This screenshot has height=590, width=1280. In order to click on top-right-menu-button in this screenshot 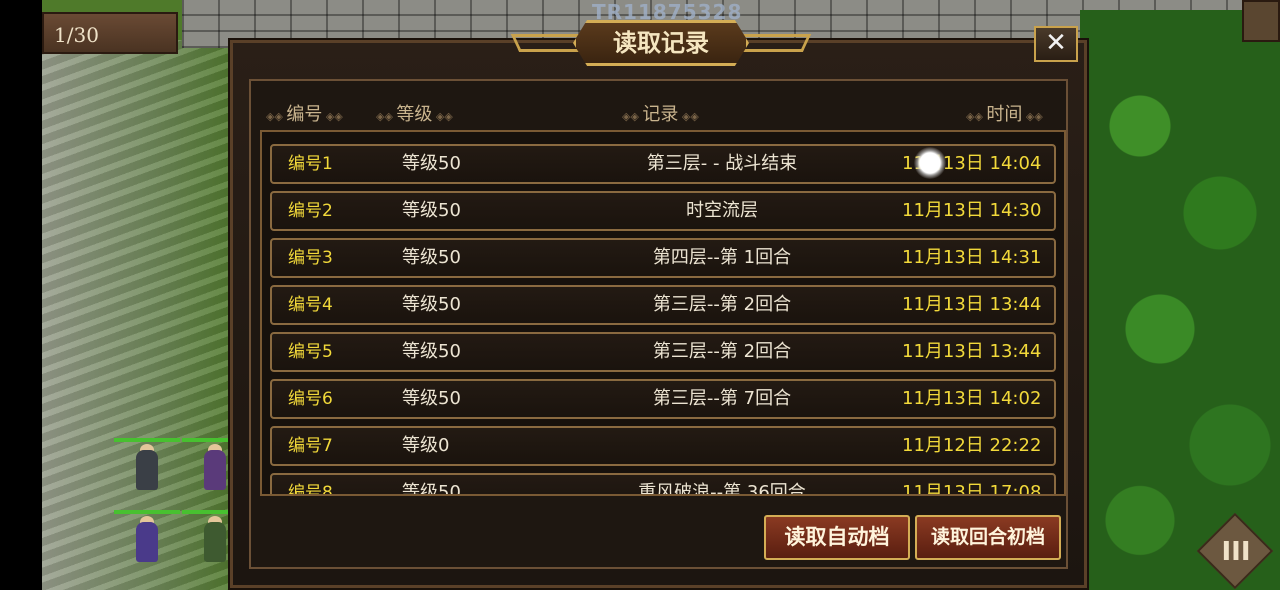, I will do `click(1261, 21)`.